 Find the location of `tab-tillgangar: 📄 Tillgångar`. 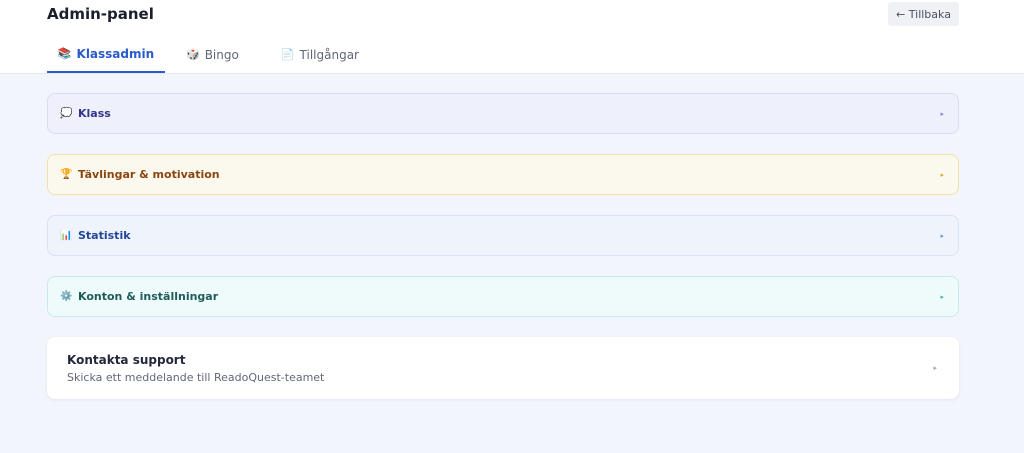

tab-tillgangar: 📄 Tillgångar is located at coordinates (320, 54).